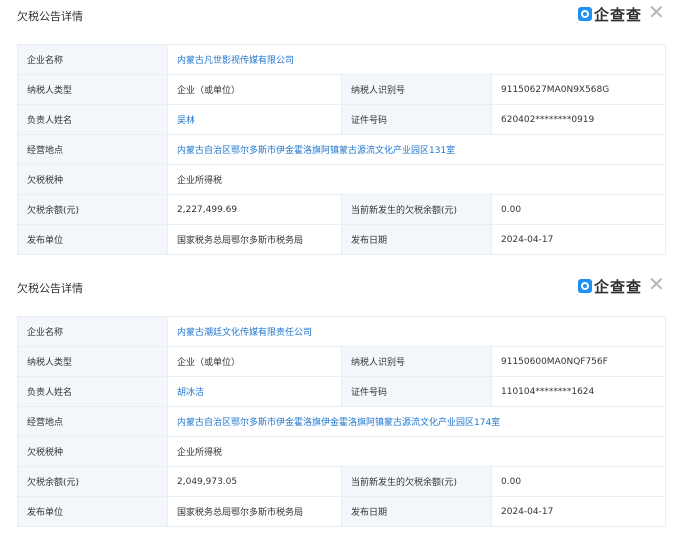  I want to click on person-name-link: 胡冰洁, so click(254, 391).